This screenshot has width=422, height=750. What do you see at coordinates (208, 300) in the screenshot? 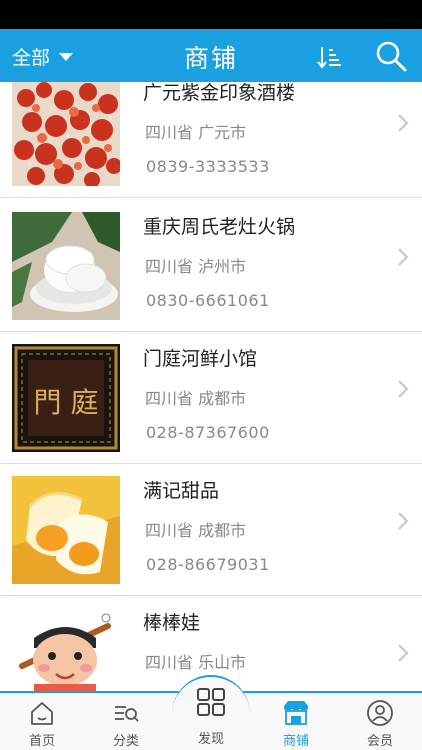
I see `shop-phone: 0830-6661061` at bounding box center [208, 300].